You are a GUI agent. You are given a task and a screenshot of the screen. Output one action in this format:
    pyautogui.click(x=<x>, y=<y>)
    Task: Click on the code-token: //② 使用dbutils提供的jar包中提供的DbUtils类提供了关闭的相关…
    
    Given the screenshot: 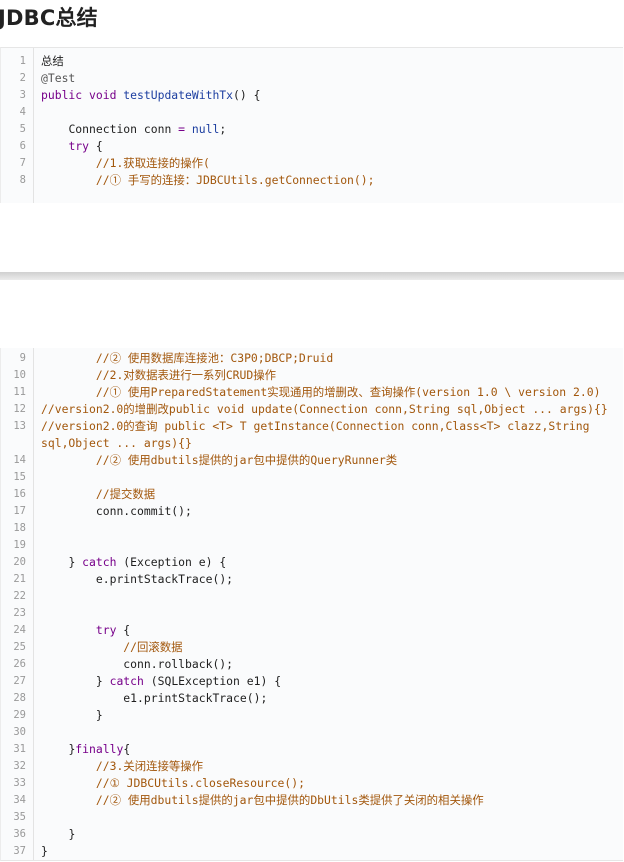 What is the action you would take?
    pyautogui.click(x=262, y=800)
    